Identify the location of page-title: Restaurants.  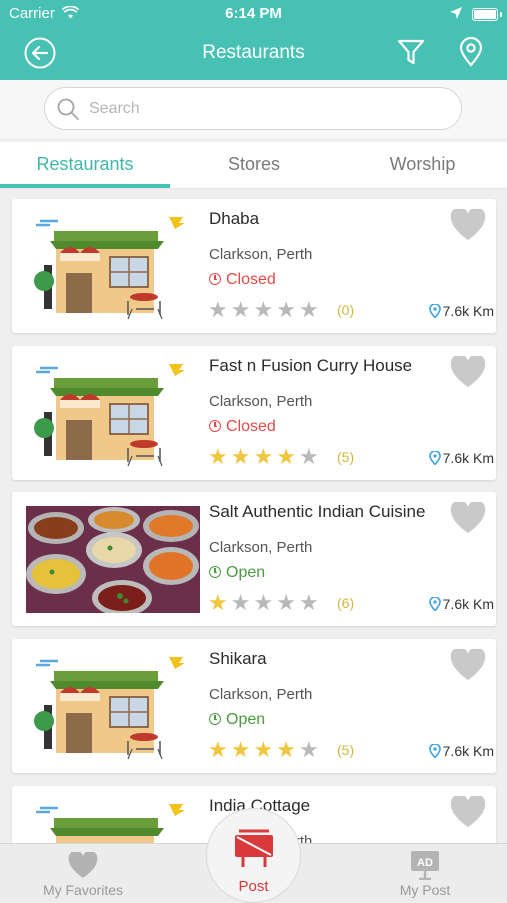
(253, 52).